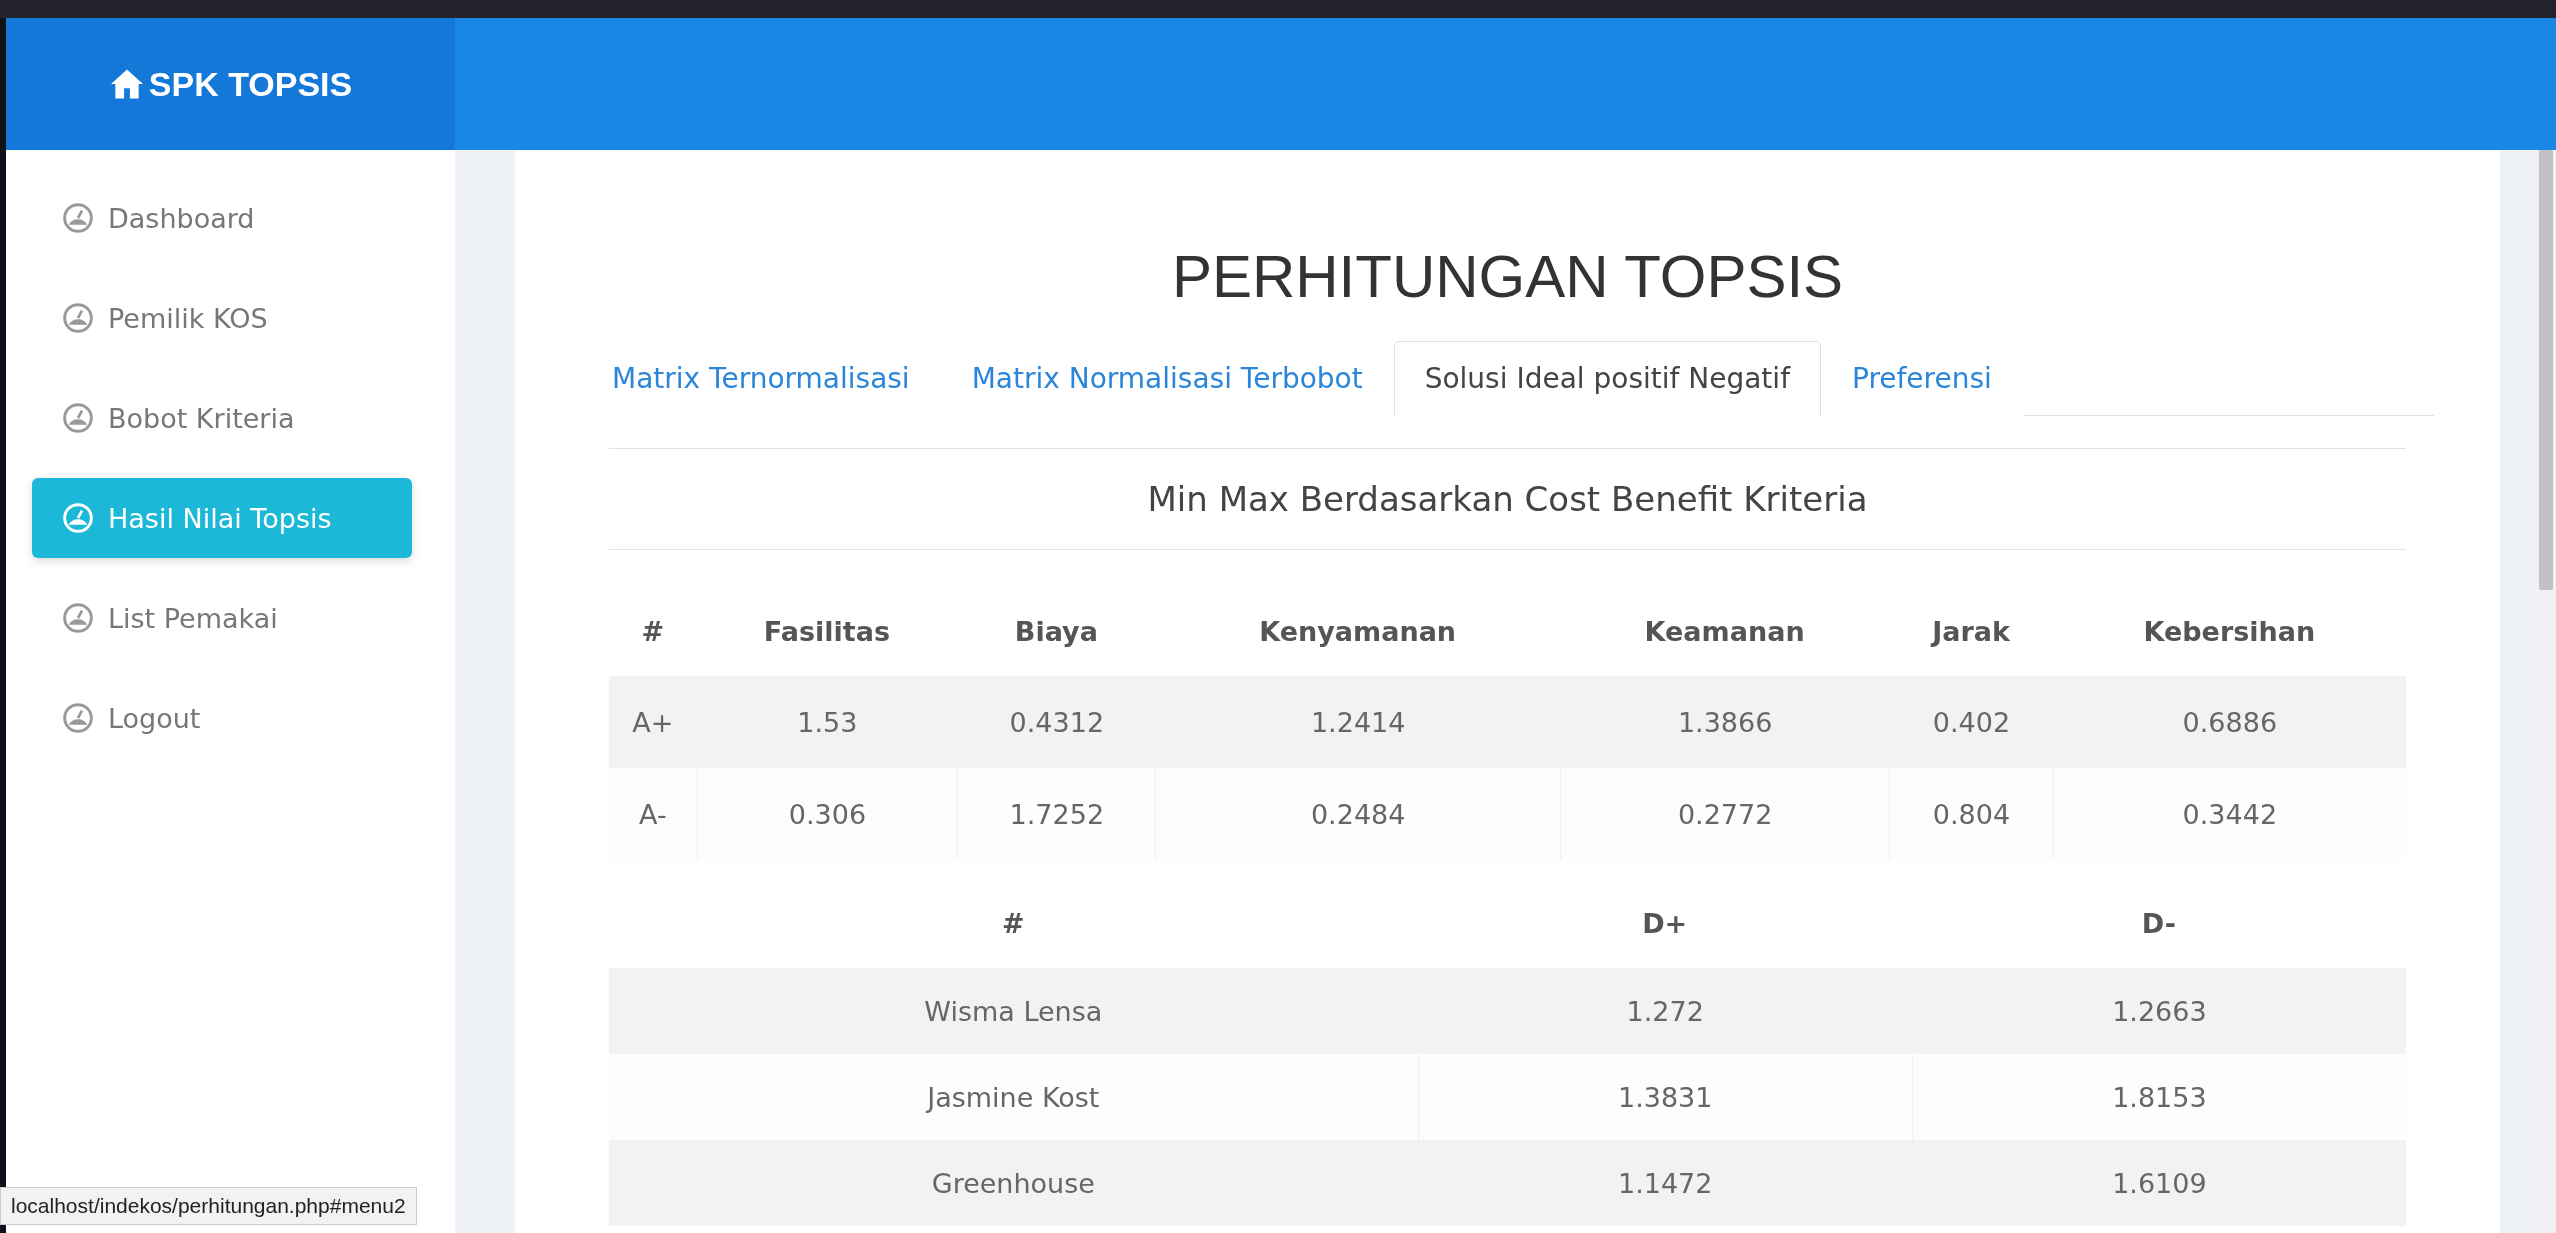 The width and height of the screenshot is (2556, 1233). I want to click on column-header: Kenyamanan, so click(1358, 631).